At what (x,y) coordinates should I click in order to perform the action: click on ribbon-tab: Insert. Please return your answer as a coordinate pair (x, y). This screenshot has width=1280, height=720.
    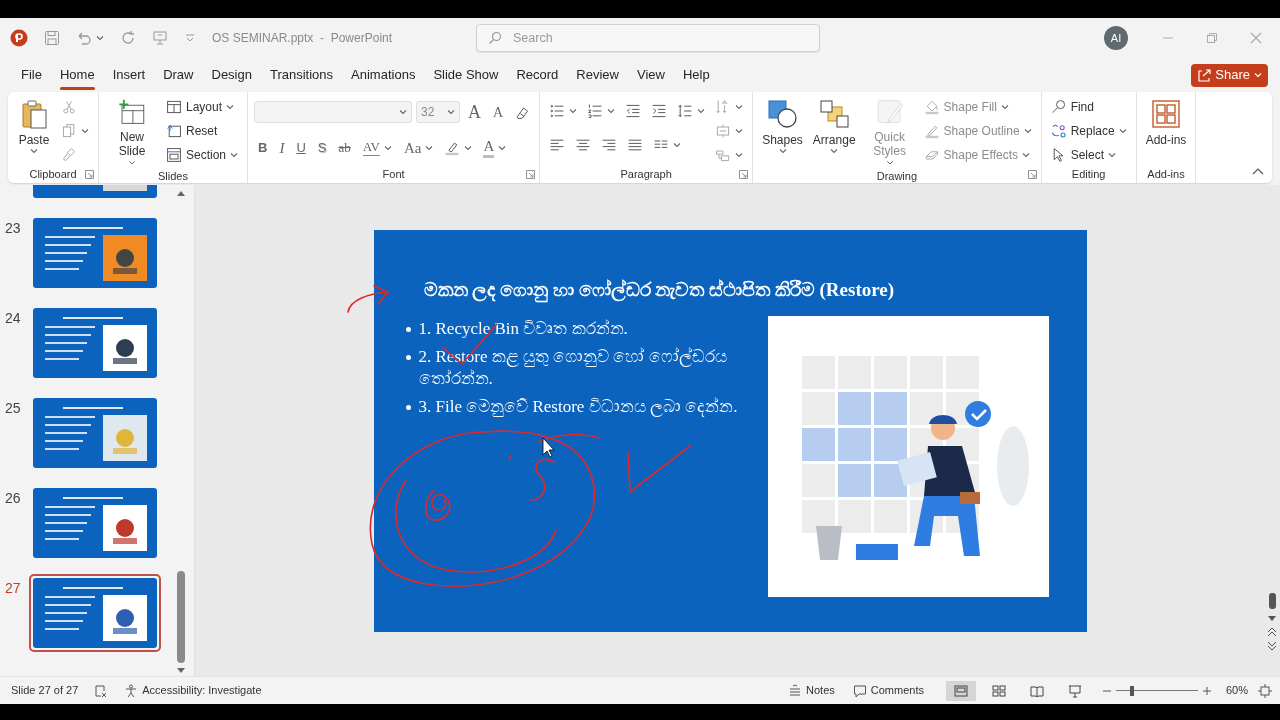
    Looking at the image, I should click on (129, 75).